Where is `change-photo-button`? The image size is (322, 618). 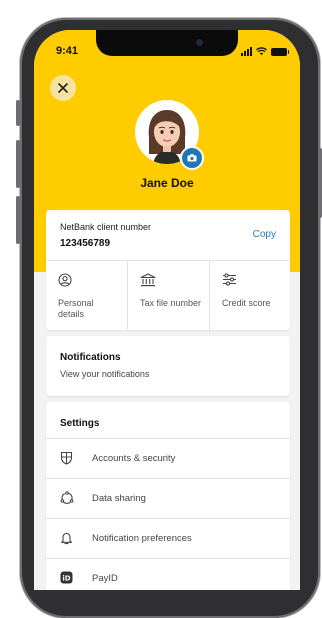 change-photo-button is located at coordinates (192, 158).